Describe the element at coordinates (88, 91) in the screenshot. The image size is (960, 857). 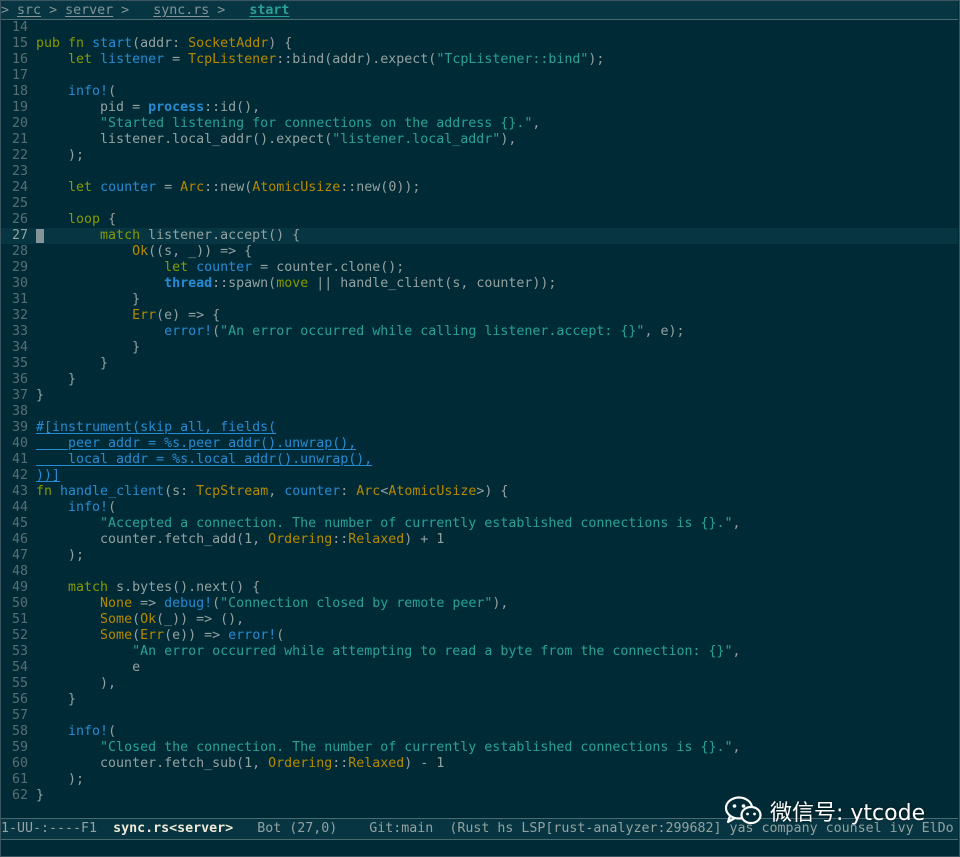
I see `code-token: info!` at that location.